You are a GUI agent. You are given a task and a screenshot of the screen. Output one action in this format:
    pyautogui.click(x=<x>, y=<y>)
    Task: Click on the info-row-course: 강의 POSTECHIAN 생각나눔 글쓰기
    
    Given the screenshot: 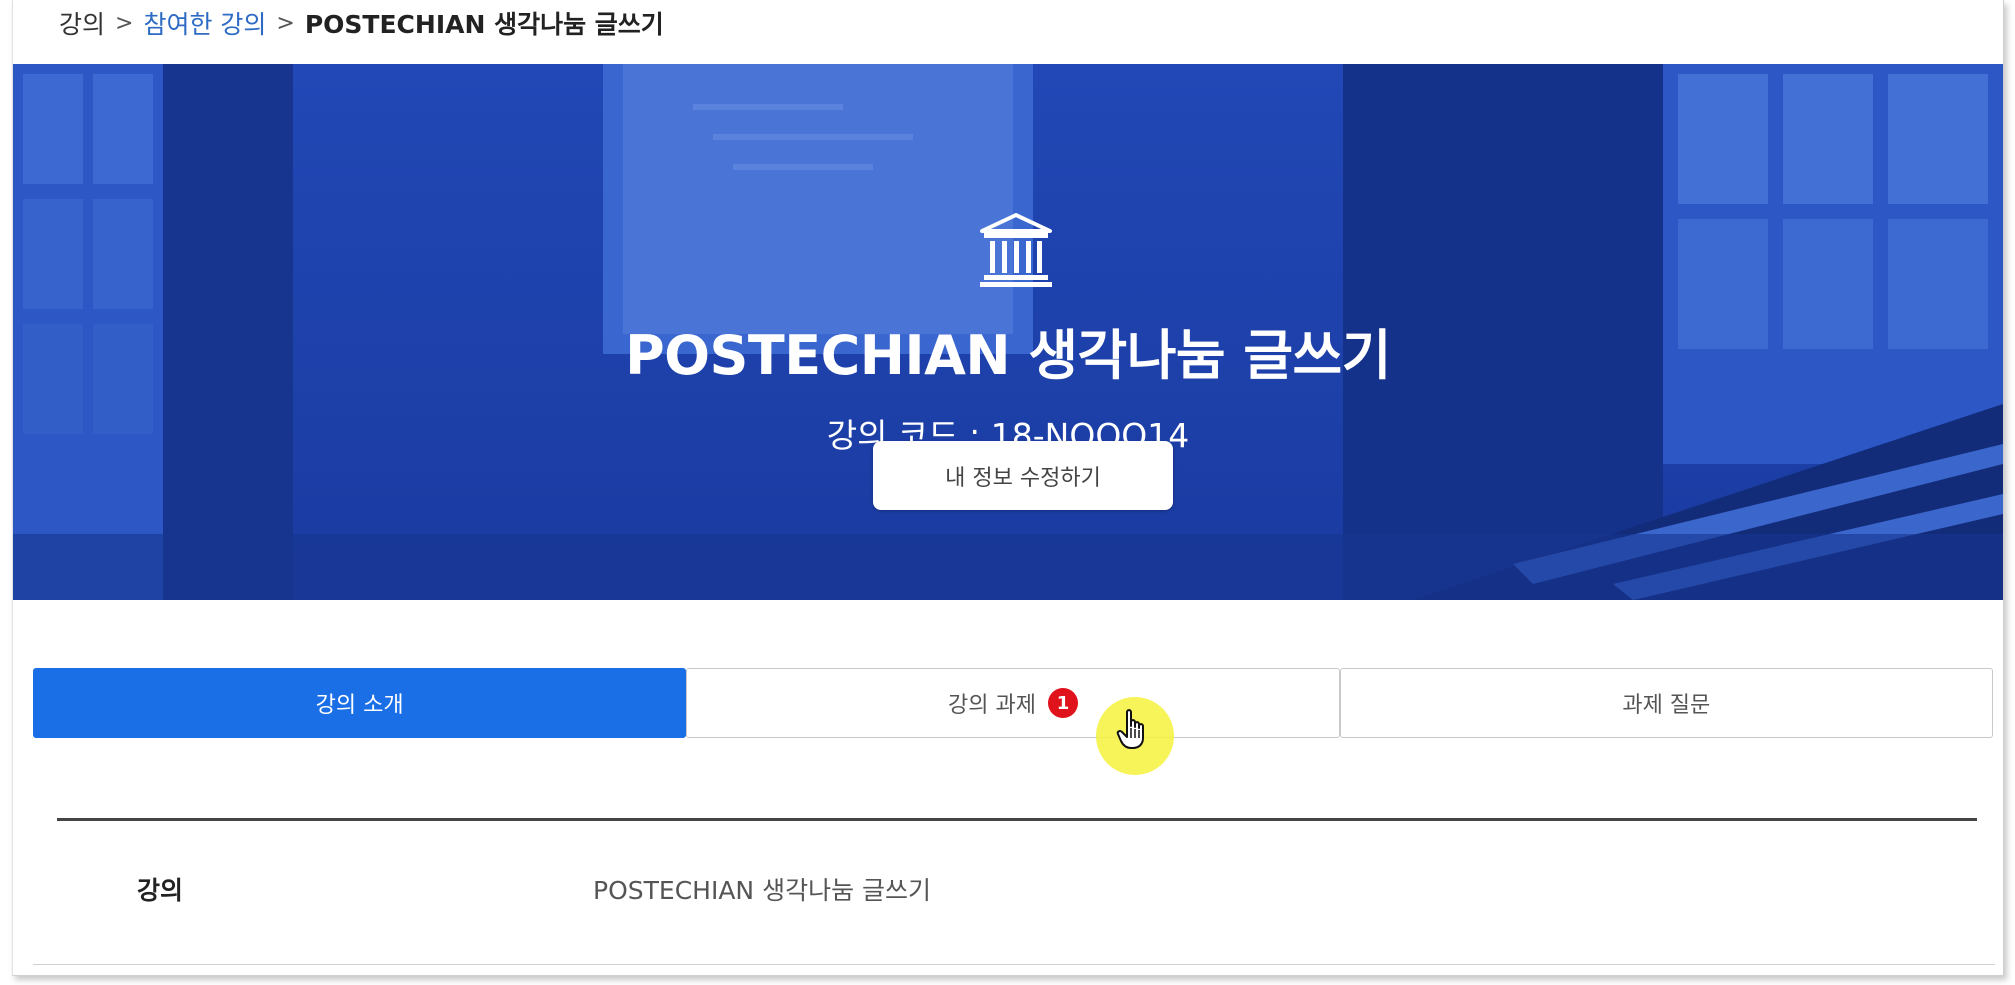 What is the action you would take?
    pyautogui.click(x=1017, y=892)
    